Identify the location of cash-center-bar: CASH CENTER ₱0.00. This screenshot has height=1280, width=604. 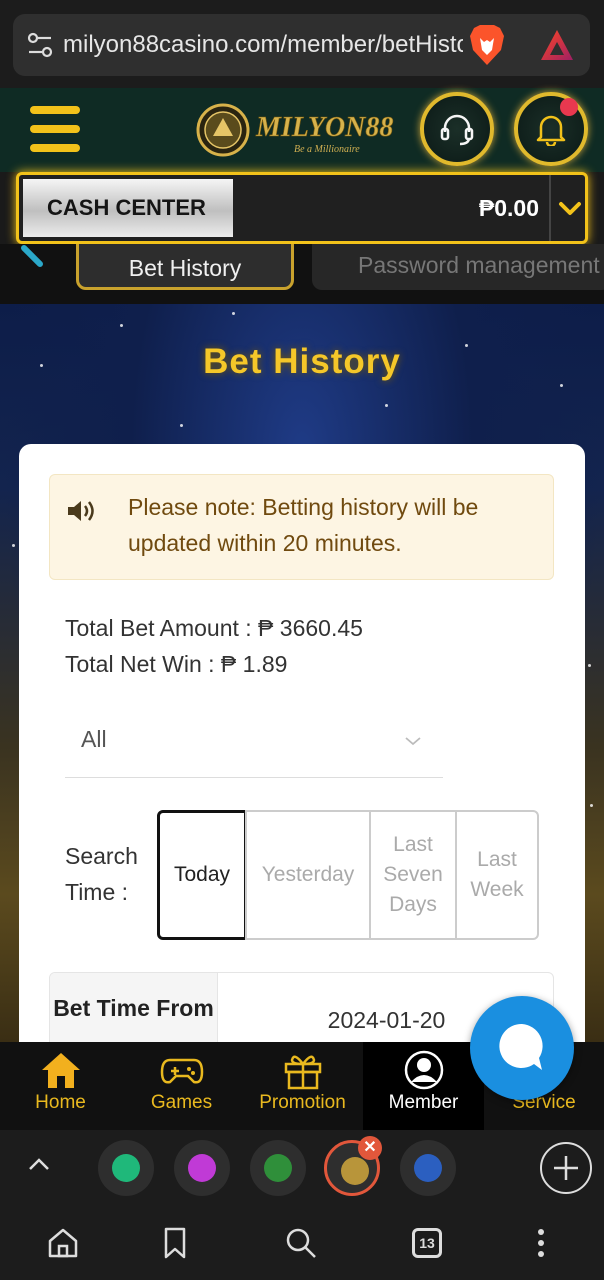
(302, 208).